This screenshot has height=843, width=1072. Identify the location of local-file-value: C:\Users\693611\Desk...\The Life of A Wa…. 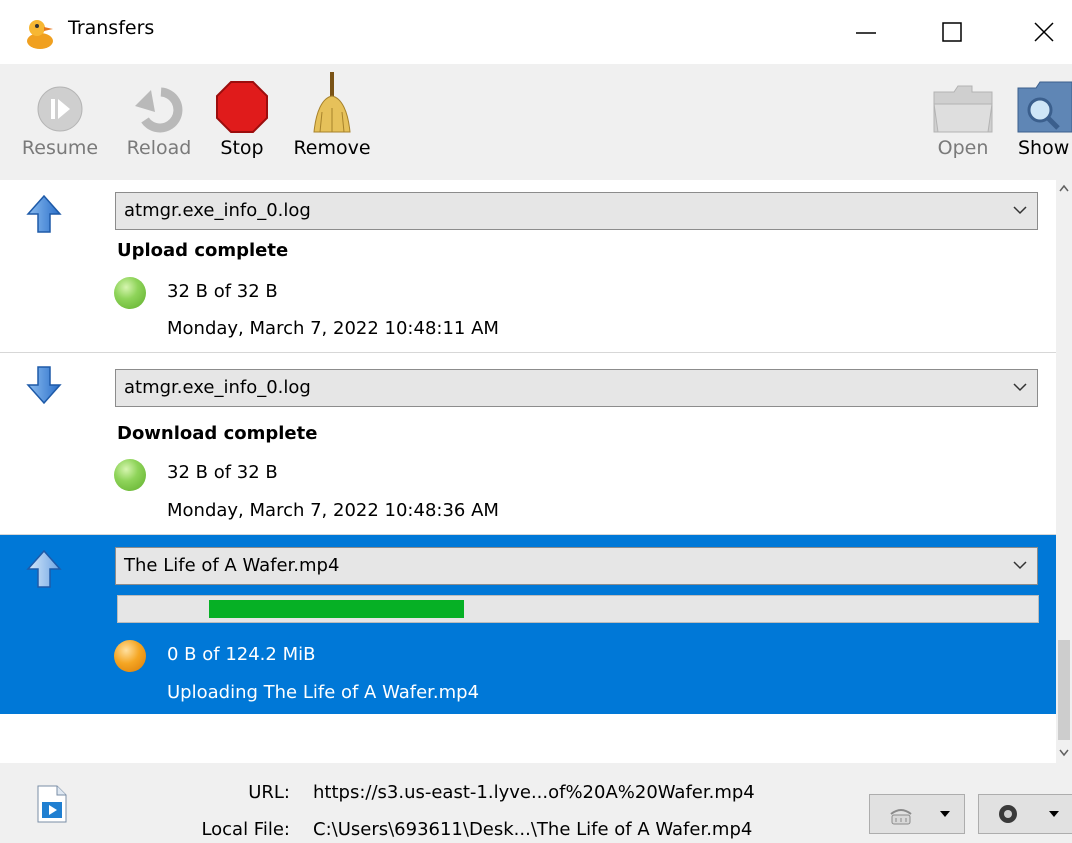
(532, 829).